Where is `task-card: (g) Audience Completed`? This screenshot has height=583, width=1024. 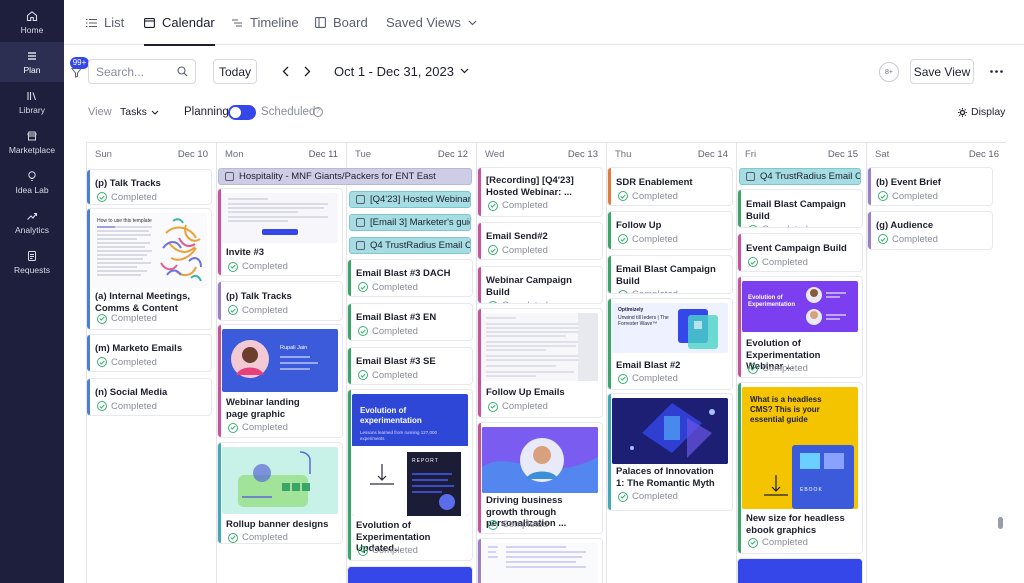
task-card: (g) Audience Completed is located at coordinates (930, 230).